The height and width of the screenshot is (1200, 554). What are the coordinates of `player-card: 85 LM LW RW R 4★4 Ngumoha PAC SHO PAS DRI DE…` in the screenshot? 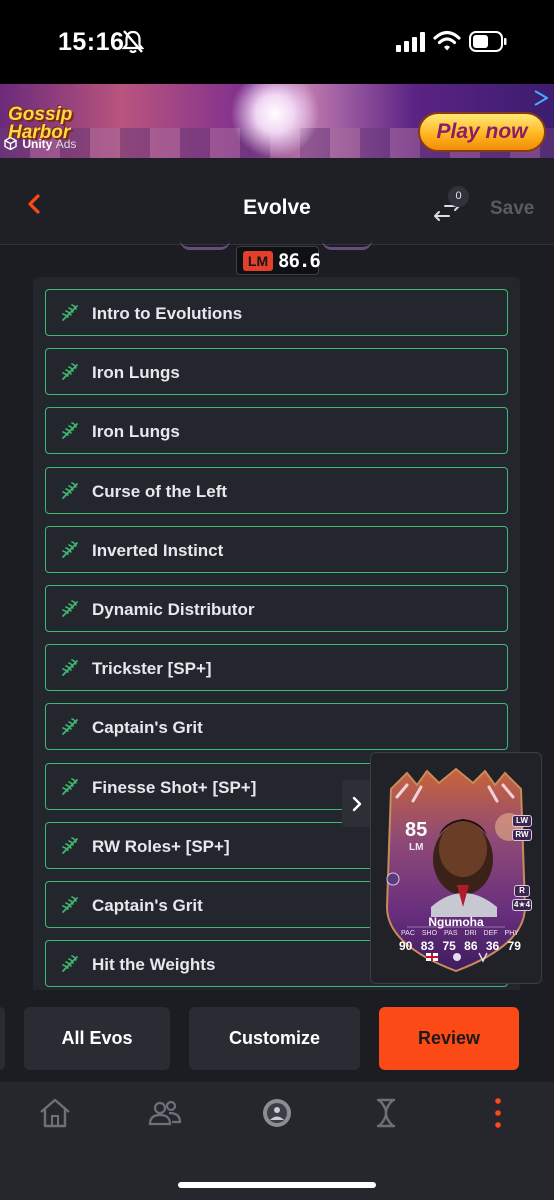 It's located at (456, 871).